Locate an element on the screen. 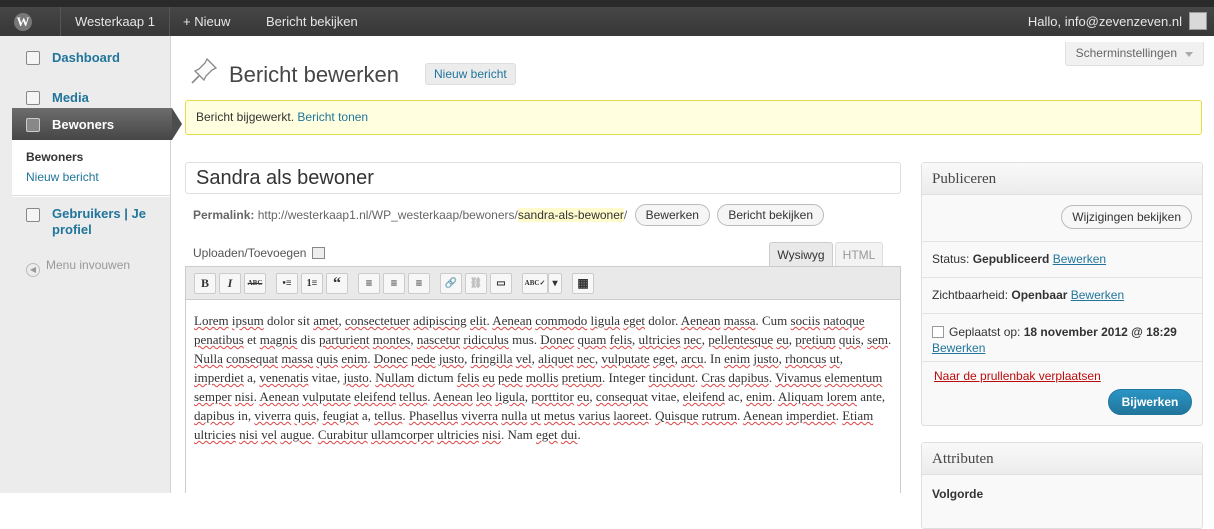  sidebar-item-label: Gebruikers | Je profiel is located at coordinates (99, 221).